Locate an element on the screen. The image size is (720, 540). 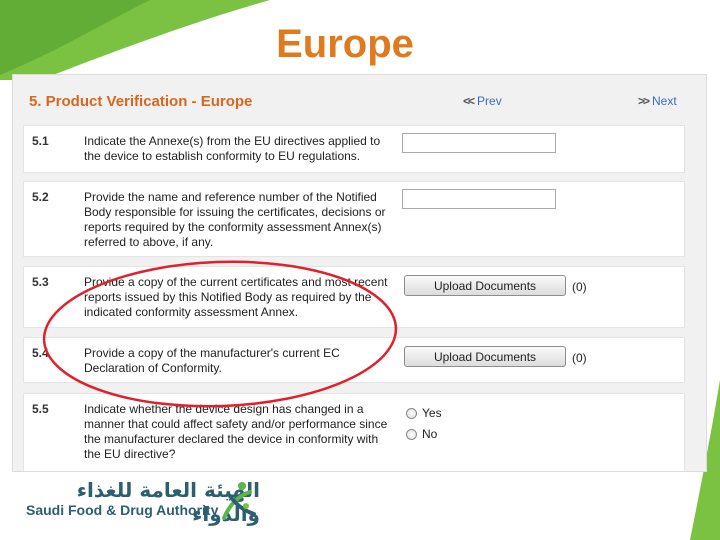
upload-declaration-button: Upload Documents is located at coordinates (485, 356).